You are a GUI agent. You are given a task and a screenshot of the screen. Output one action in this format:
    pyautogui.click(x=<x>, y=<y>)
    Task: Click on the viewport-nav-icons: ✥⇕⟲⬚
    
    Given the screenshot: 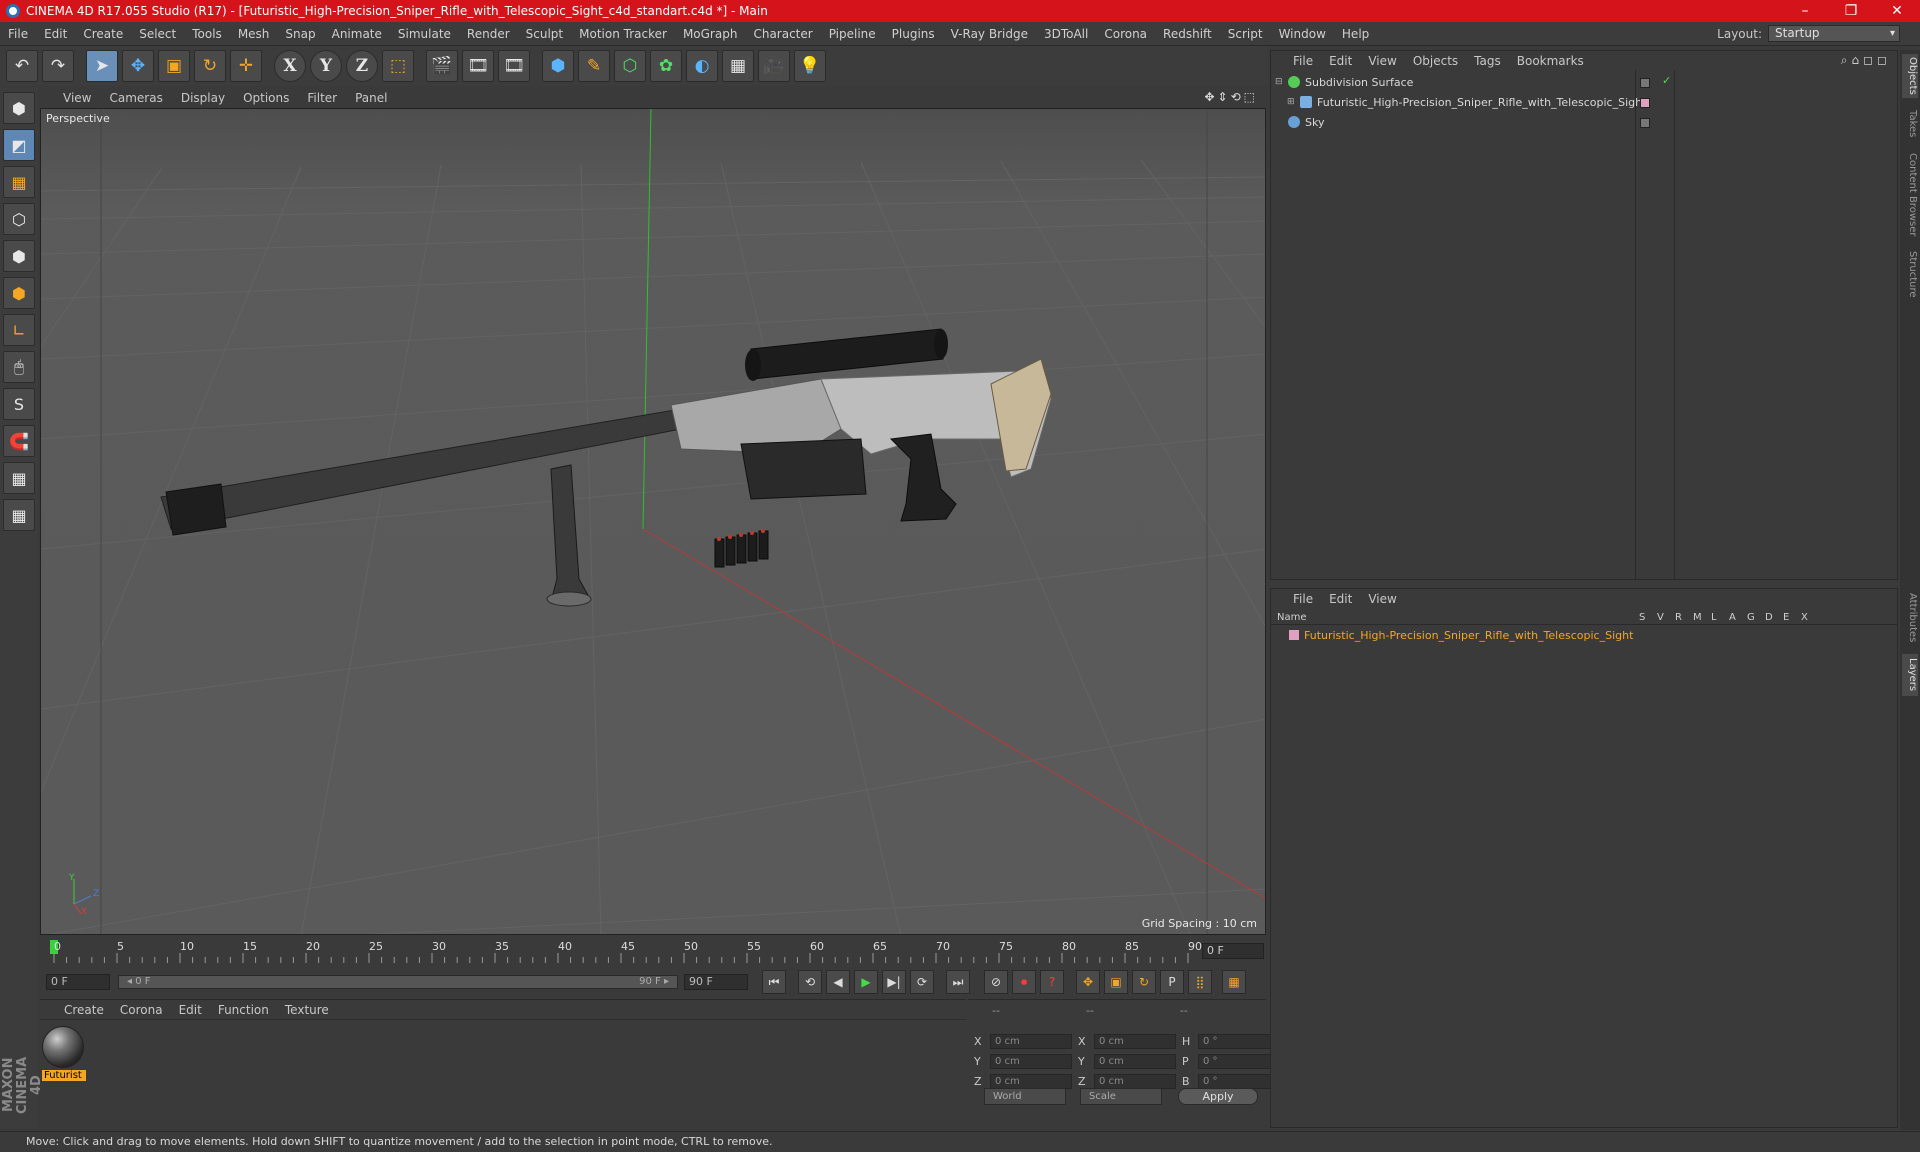 What is the action you would take?
    pyautogui.click(x=1231, y=97)
    